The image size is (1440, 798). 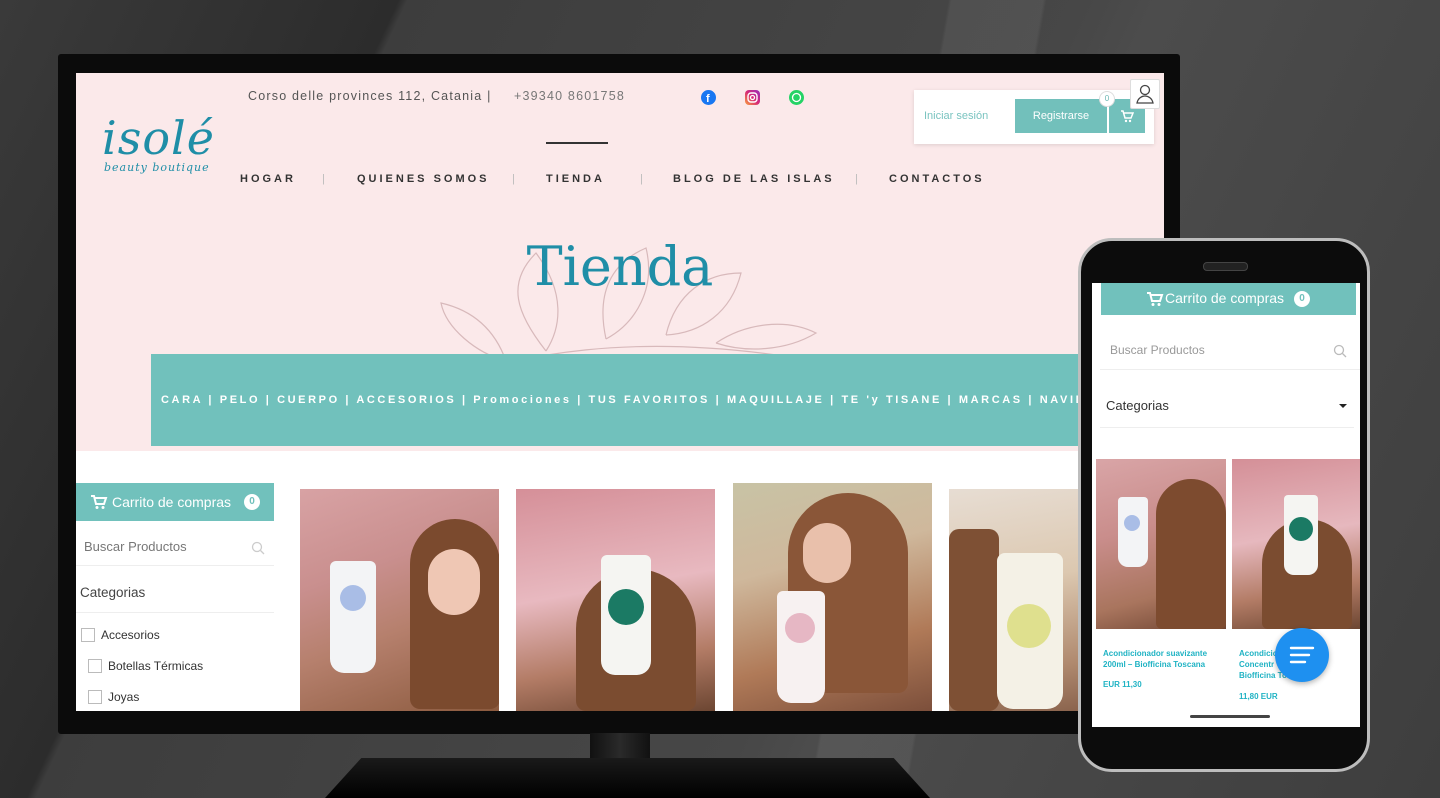 What do you see at coordinates (575, 179) in the screenshot?
I see `nav-tienda: TIENDA` at bounding box center [575, 179].